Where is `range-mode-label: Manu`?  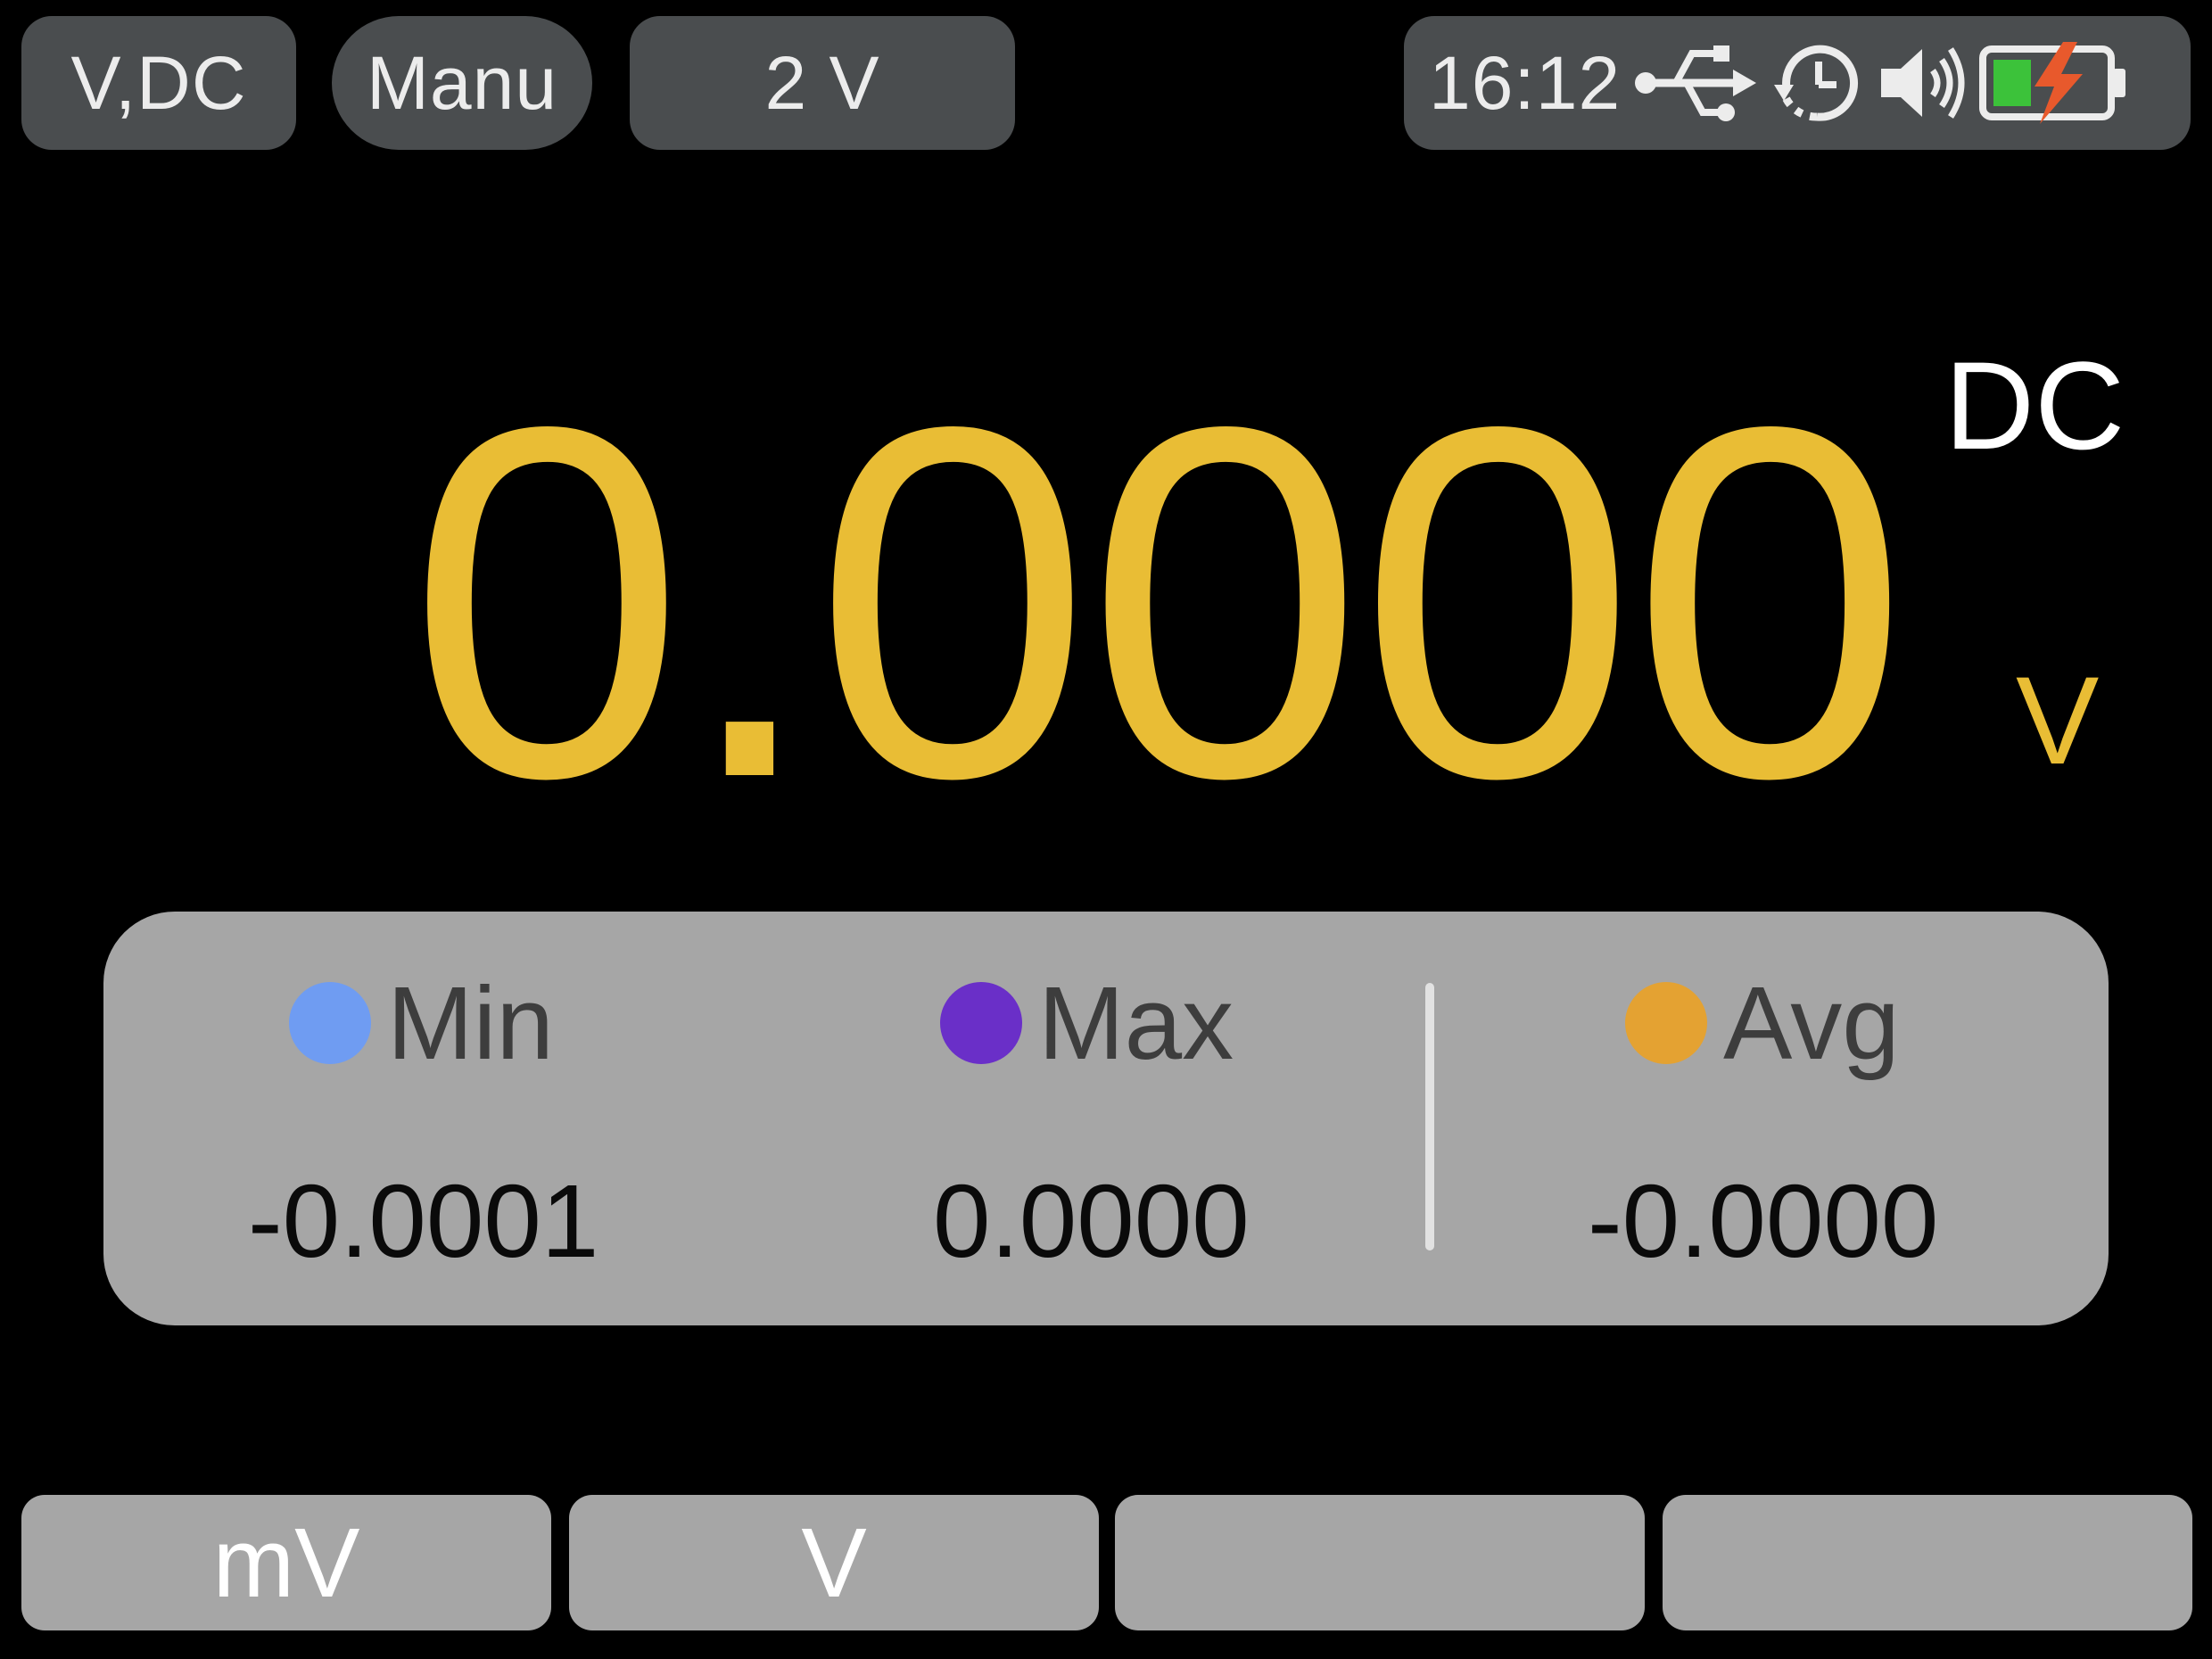 range-mode-label: Manu is located at coordinates (462, 83).